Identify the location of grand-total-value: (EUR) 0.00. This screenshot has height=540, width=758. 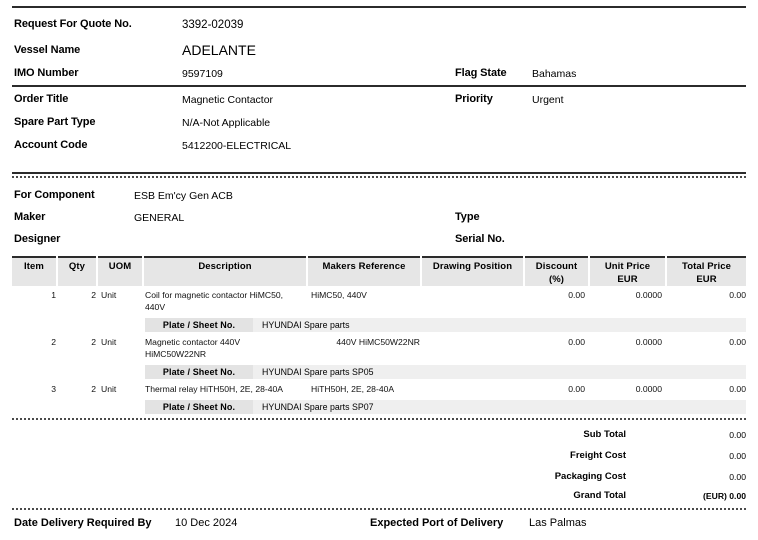
(724, 496).